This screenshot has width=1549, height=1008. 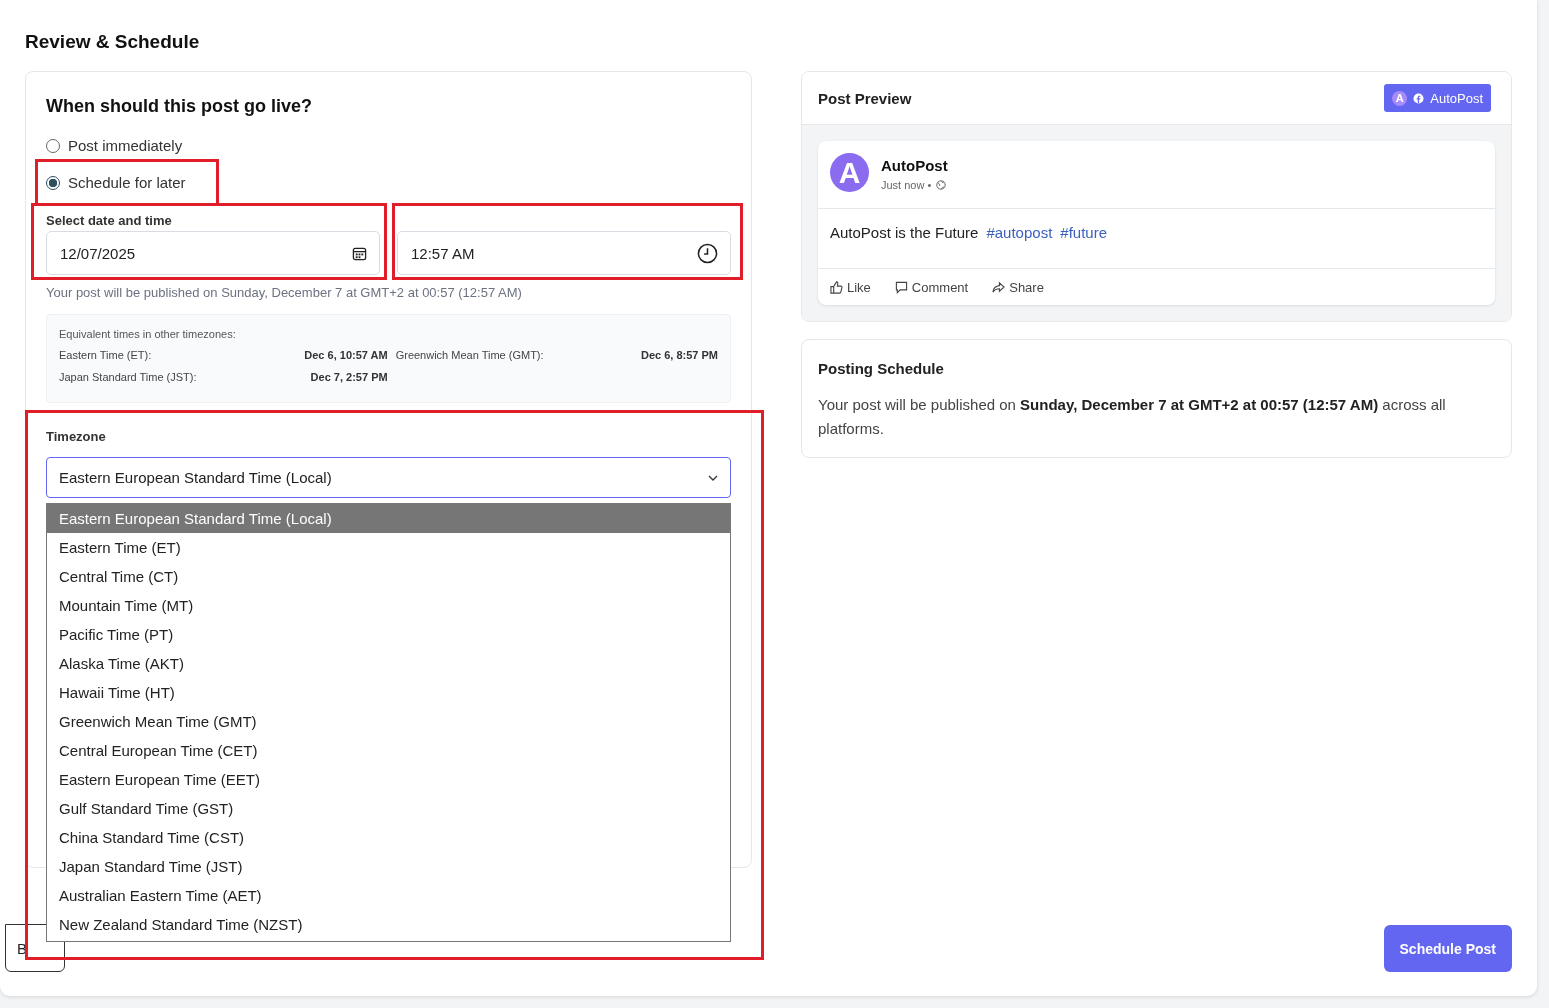 What do you see at coordinates (388, 808) in the screenshot?
I see `dropdown-option: Gulf Standard Time (GST)` at bounding box center [388, 808].